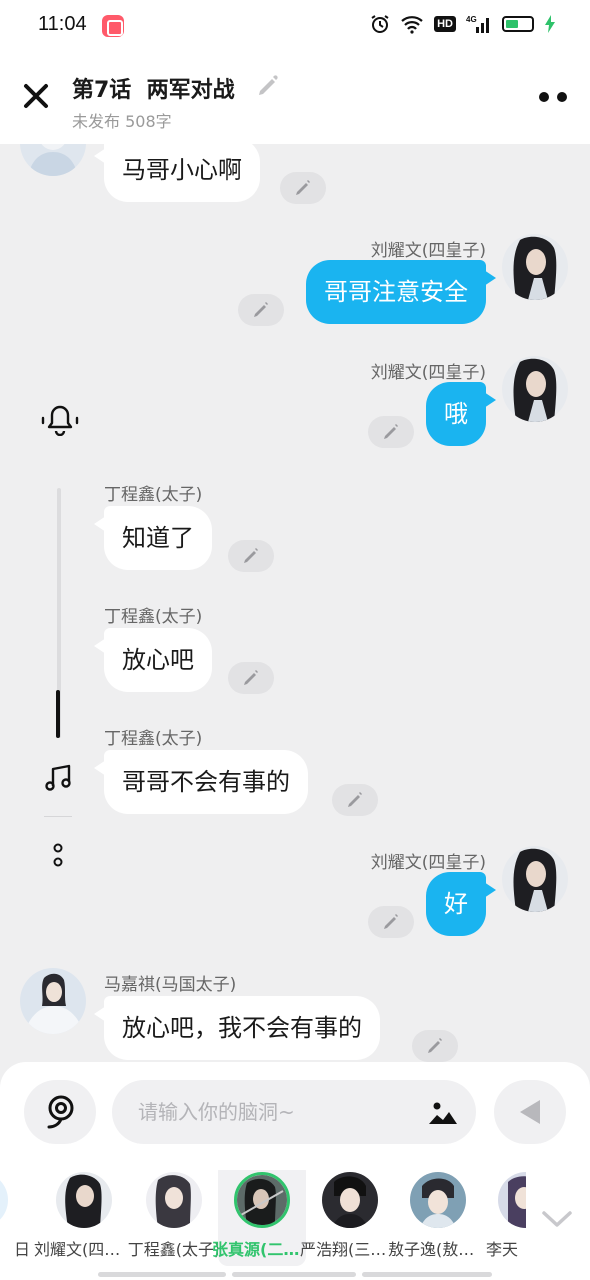  What do you see at coordinates (401, 292) in the screenshot?
I see `message-bubble: 哥哥注意安全` at bounding box center [401, 292].